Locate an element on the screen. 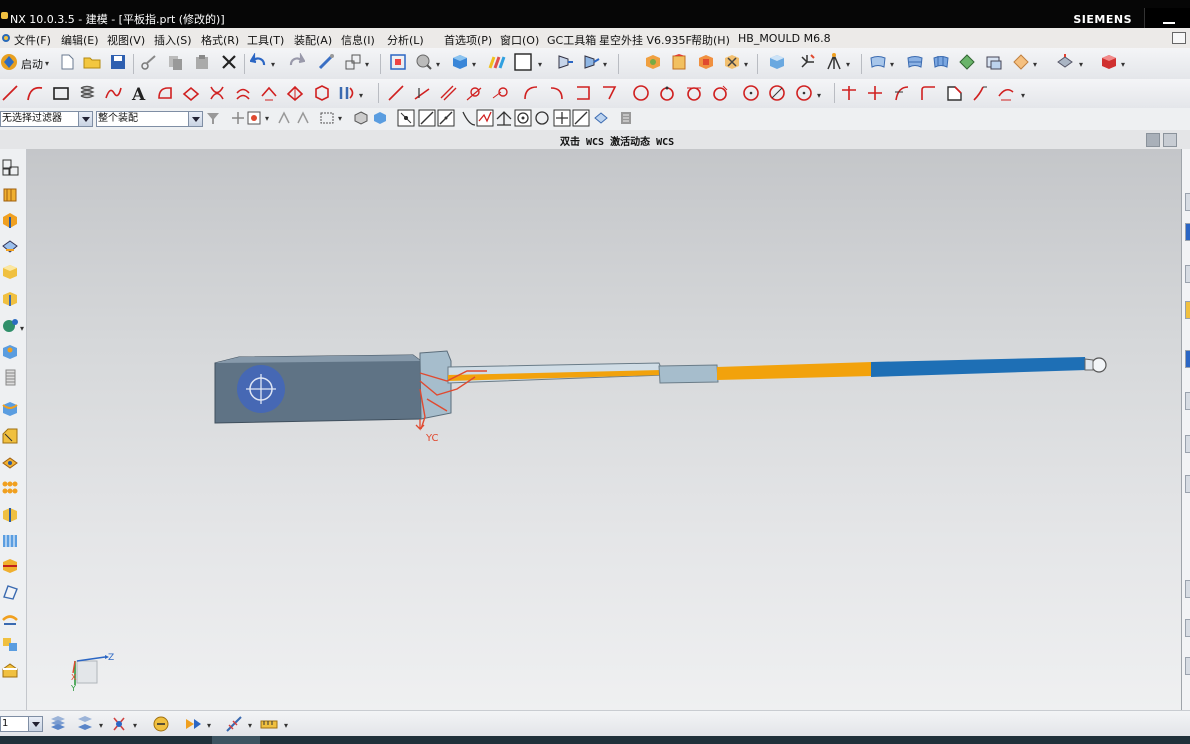 The width and height of the screenshot is (1190, 744). assembly-navigator-icon is located at coordinates (679, 62).